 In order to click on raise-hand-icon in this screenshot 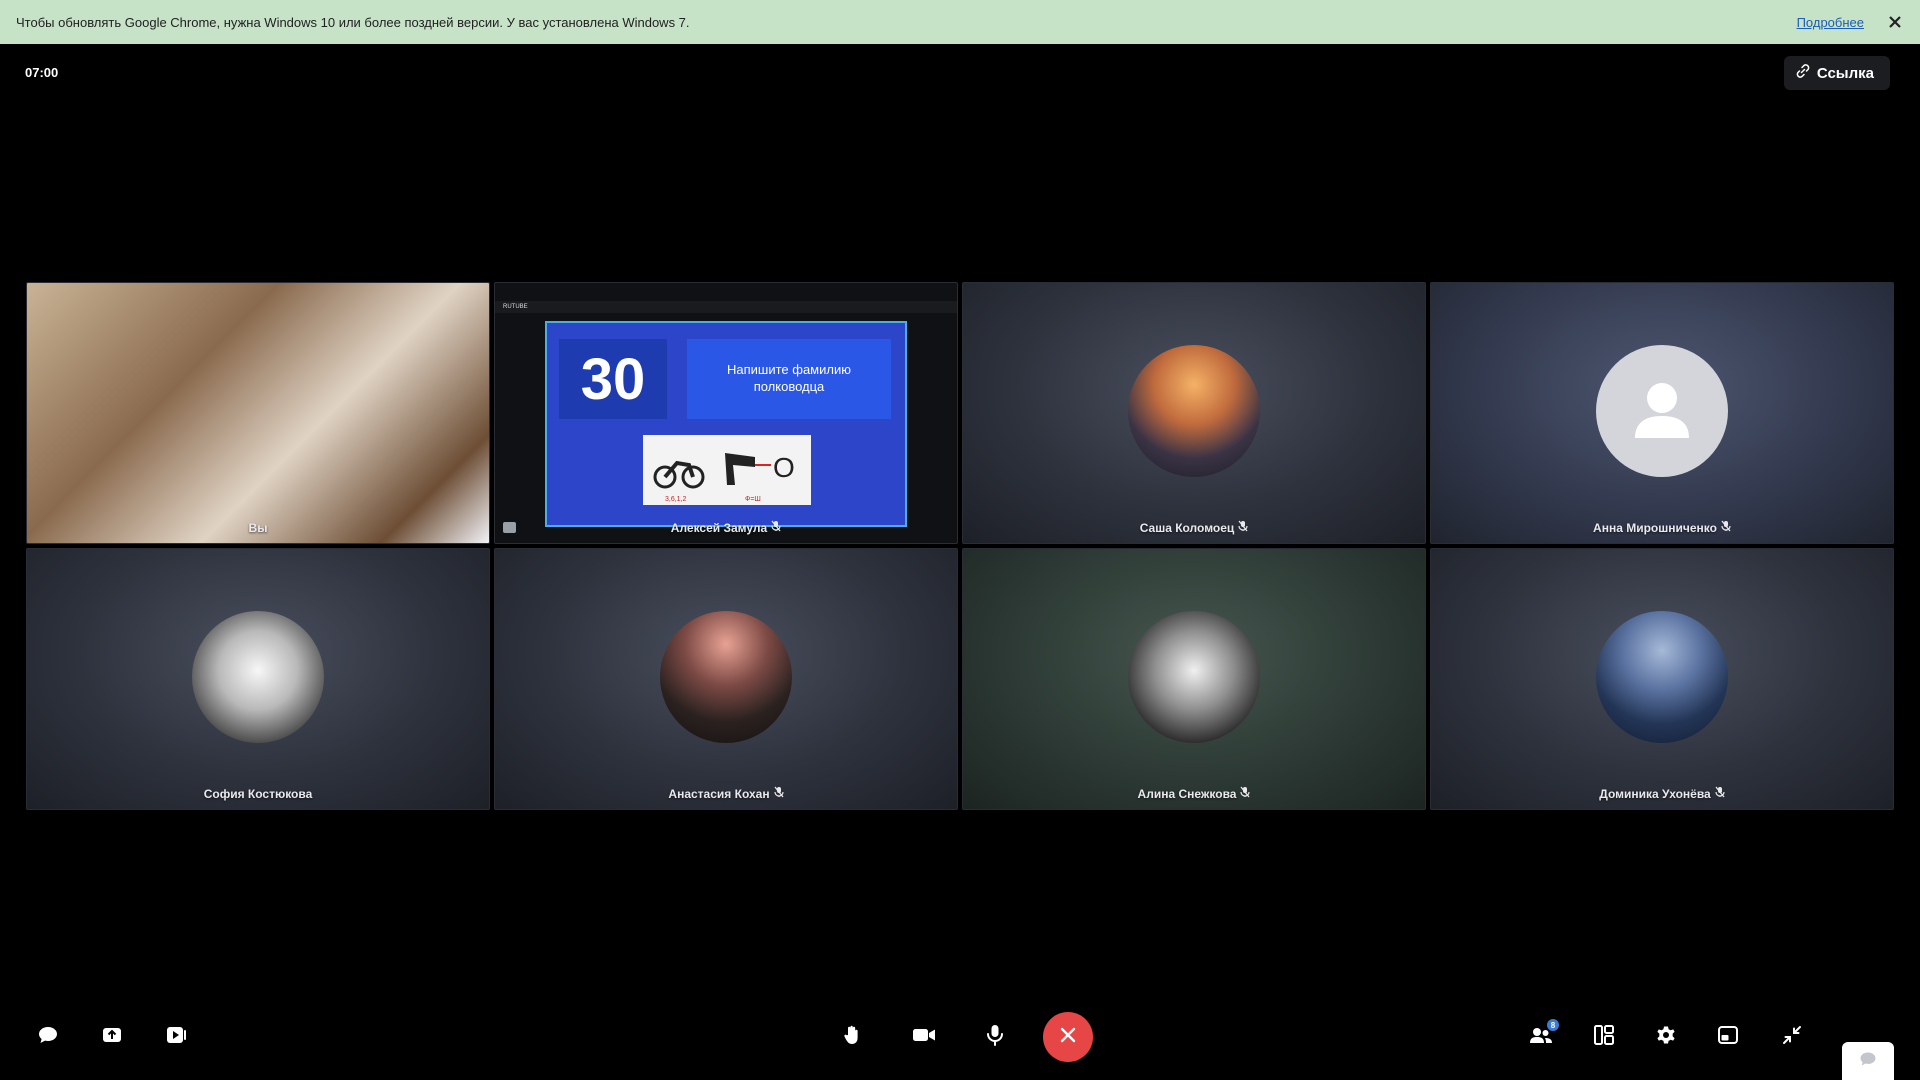, I will do `click(852, 1037)`.